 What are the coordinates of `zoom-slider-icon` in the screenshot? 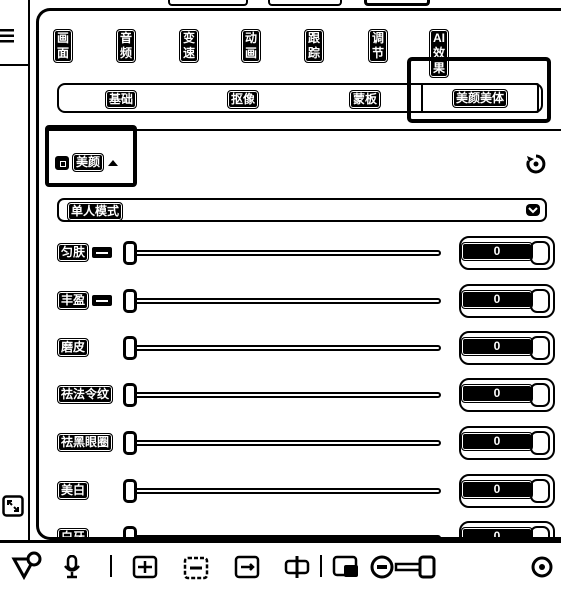 It's located at (405, 567).